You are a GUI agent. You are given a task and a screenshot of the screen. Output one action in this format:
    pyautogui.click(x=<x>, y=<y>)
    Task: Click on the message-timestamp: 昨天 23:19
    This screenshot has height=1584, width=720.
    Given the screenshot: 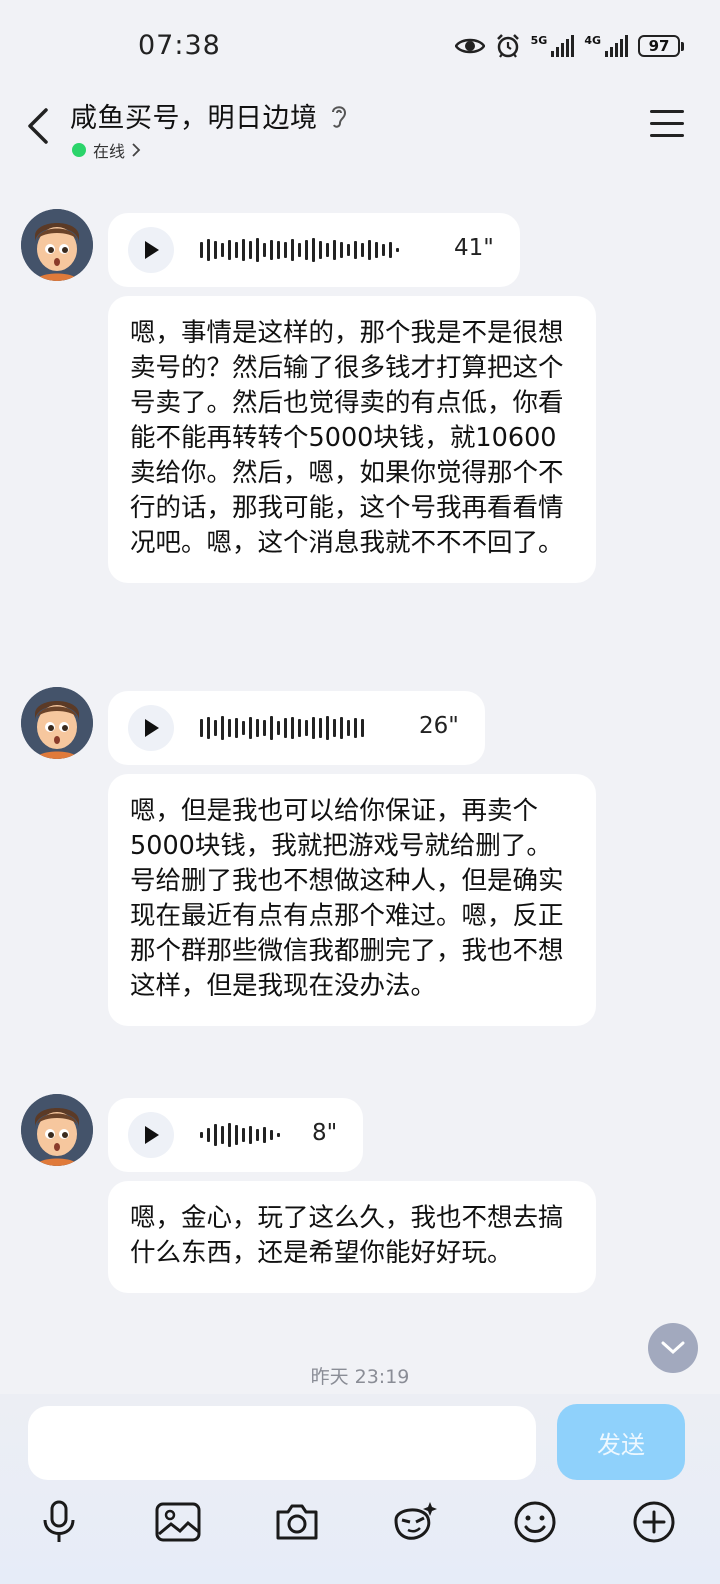 What is the action you would take?
    pyautogui.click(x=360, y=1377)
    